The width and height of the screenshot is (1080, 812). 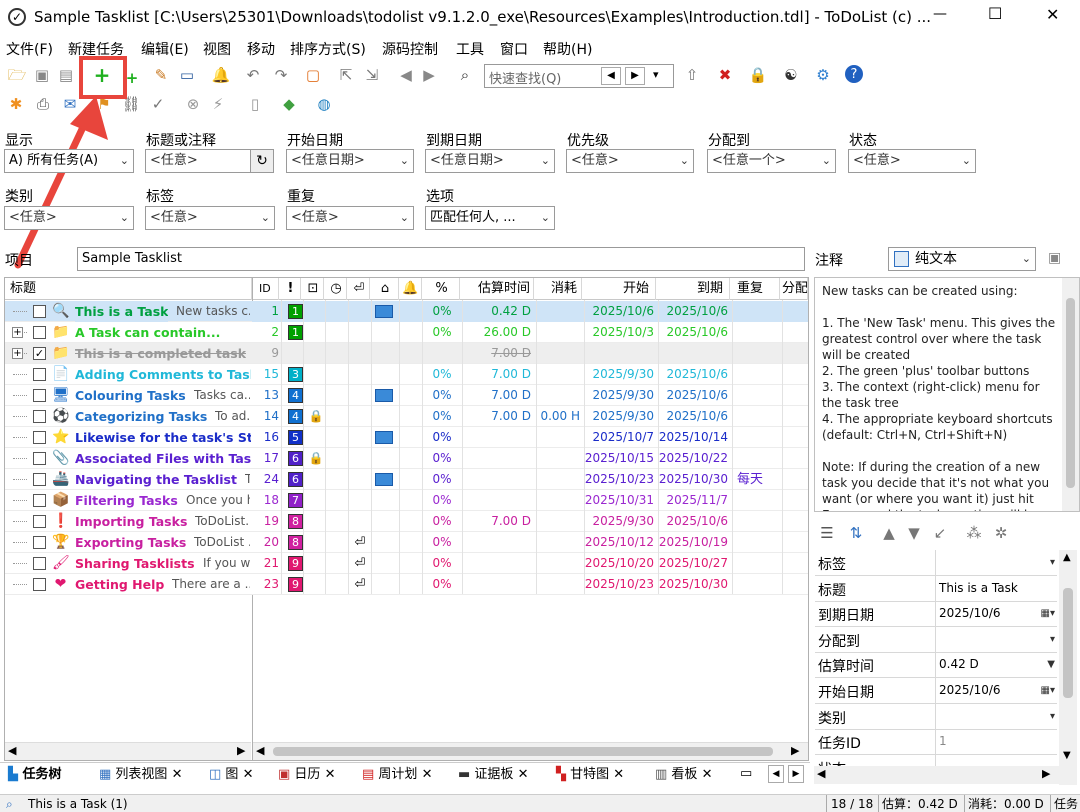 I want to click on chevron-down-icon: ▼, so click(x=1051, y=664).